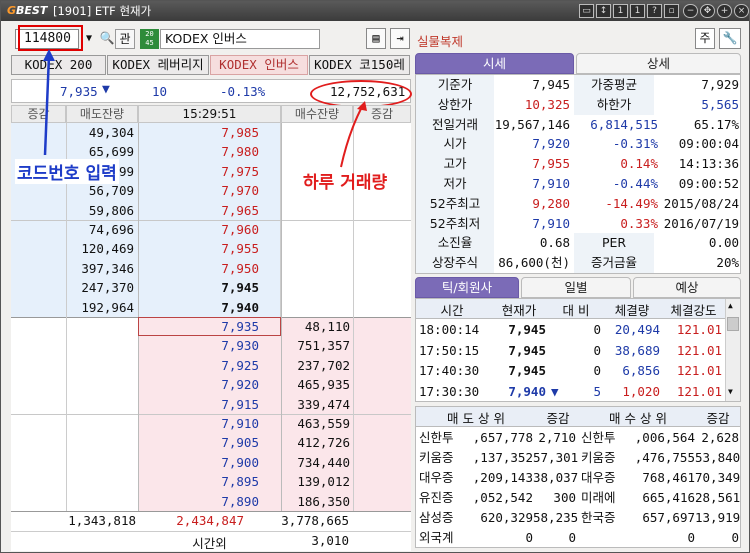  Describe the element at coordinates (199, 365) in the screenshot. I see `bid-price: 7,925` at that location.